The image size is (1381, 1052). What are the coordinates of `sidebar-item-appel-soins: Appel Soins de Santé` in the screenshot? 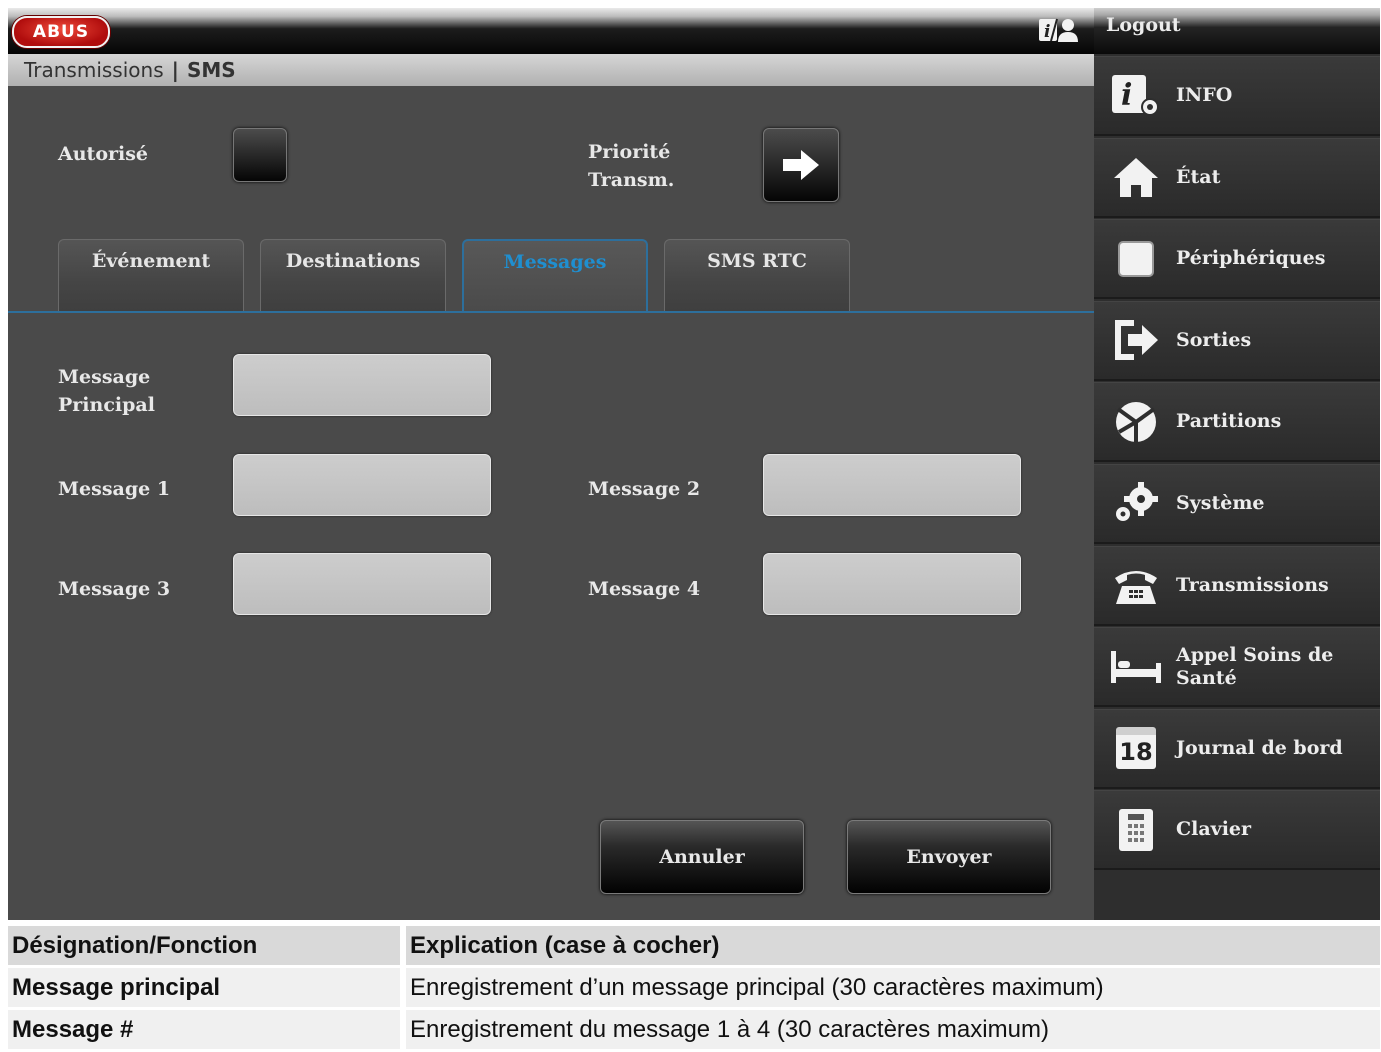 It's located at (1237, 667).